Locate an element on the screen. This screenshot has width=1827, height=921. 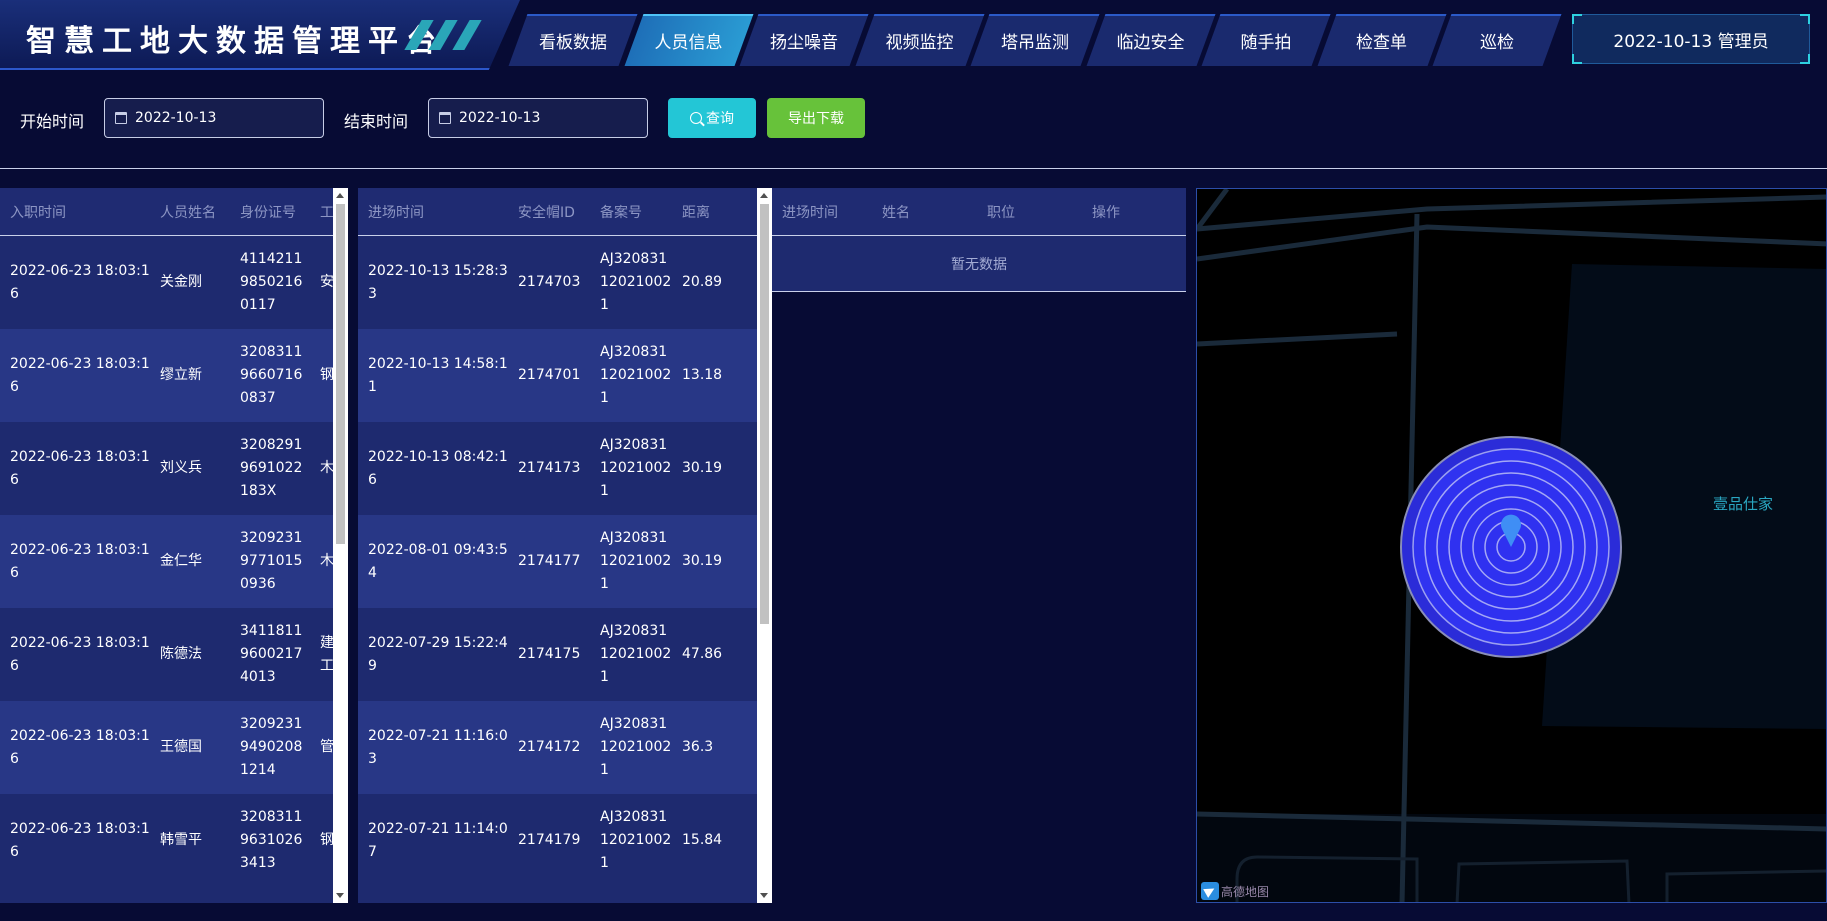
table-cell: 320923194902081214 is located at coordinates (271, 747).